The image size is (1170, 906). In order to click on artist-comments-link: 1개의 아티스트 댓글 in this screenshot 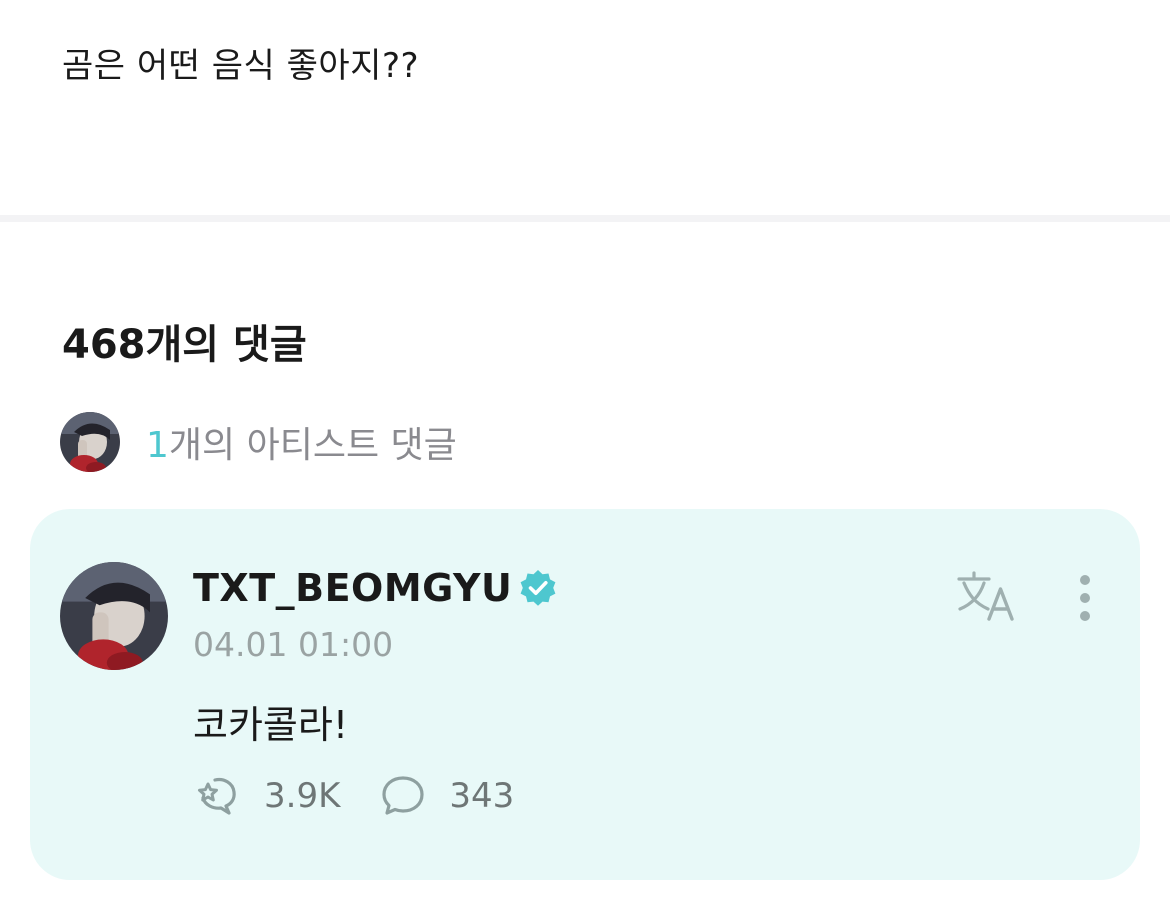, I will do `click(258, 442)`.